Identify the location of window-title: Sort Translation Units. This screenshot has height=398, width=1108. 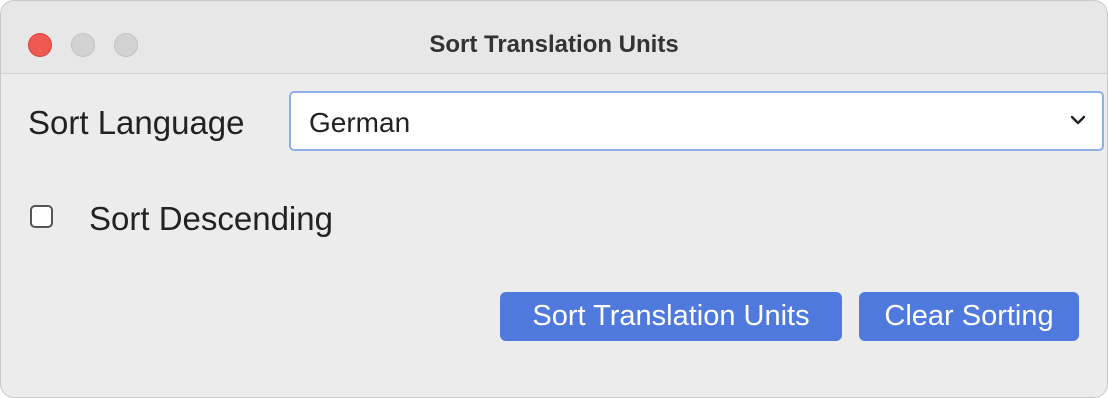
(554, 44).